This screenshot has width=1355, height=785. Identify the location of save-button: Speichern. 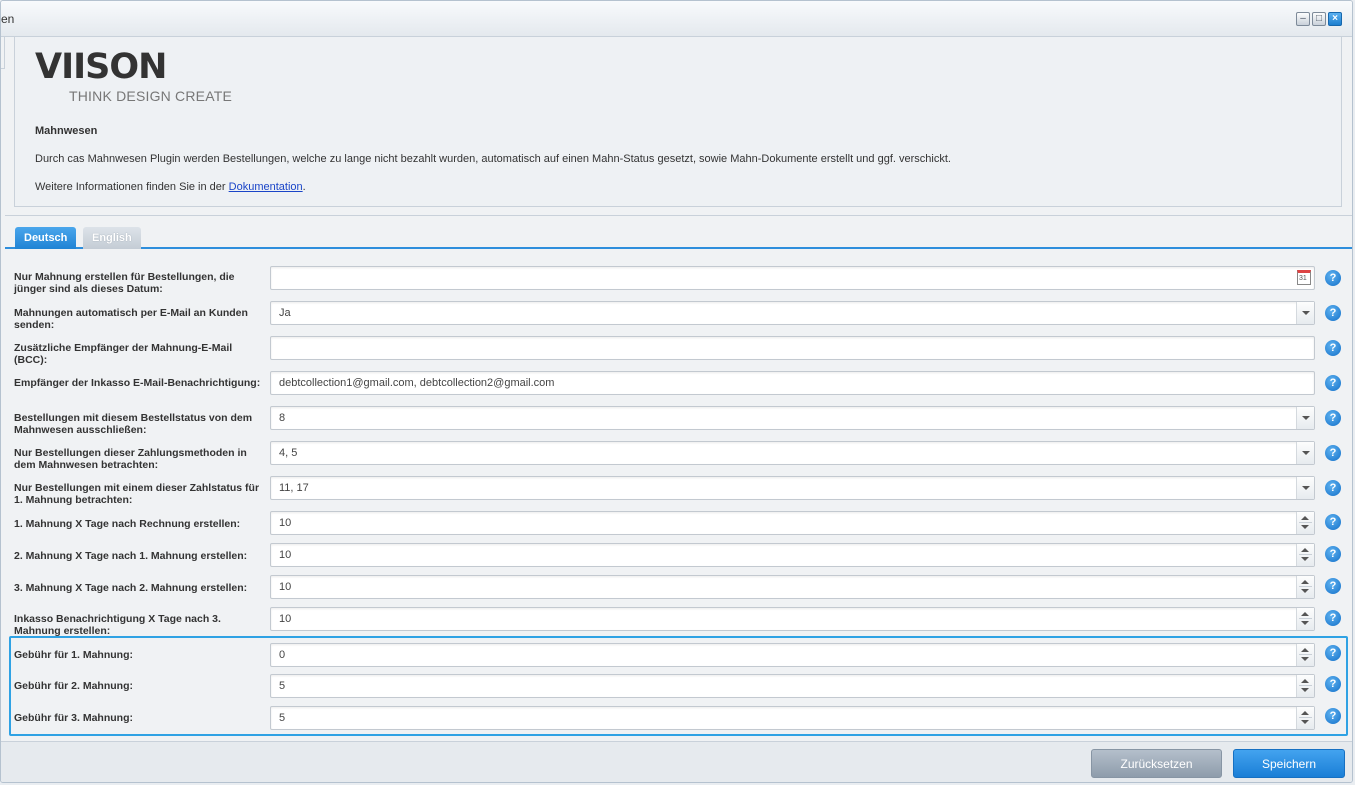
(1289, 763).